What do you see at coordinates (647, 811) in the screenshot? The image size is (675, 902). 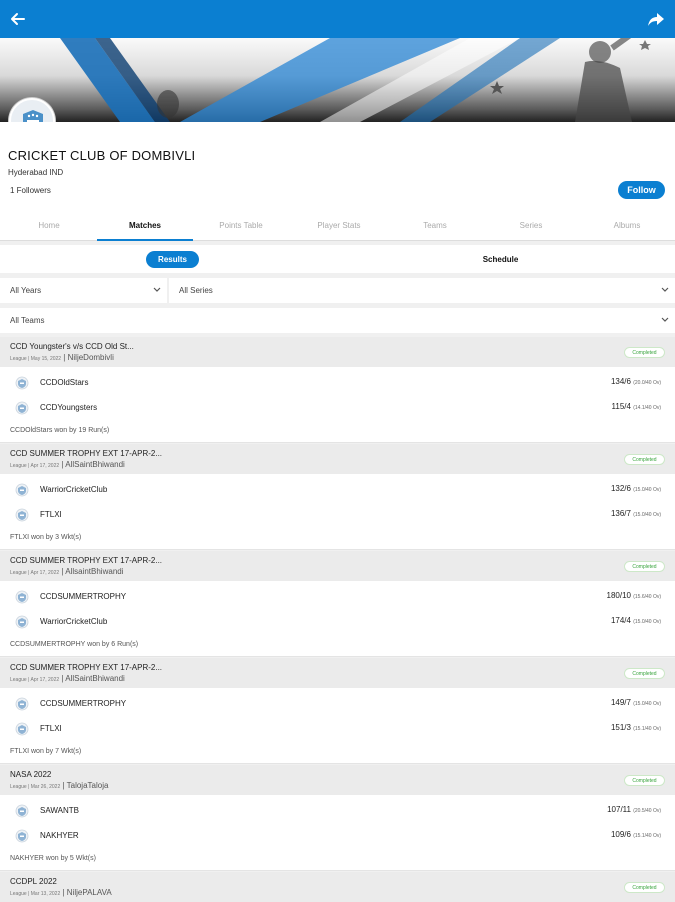 I see `score-overs: (20.5/40 Ov)` at bounding box center [647, 811].